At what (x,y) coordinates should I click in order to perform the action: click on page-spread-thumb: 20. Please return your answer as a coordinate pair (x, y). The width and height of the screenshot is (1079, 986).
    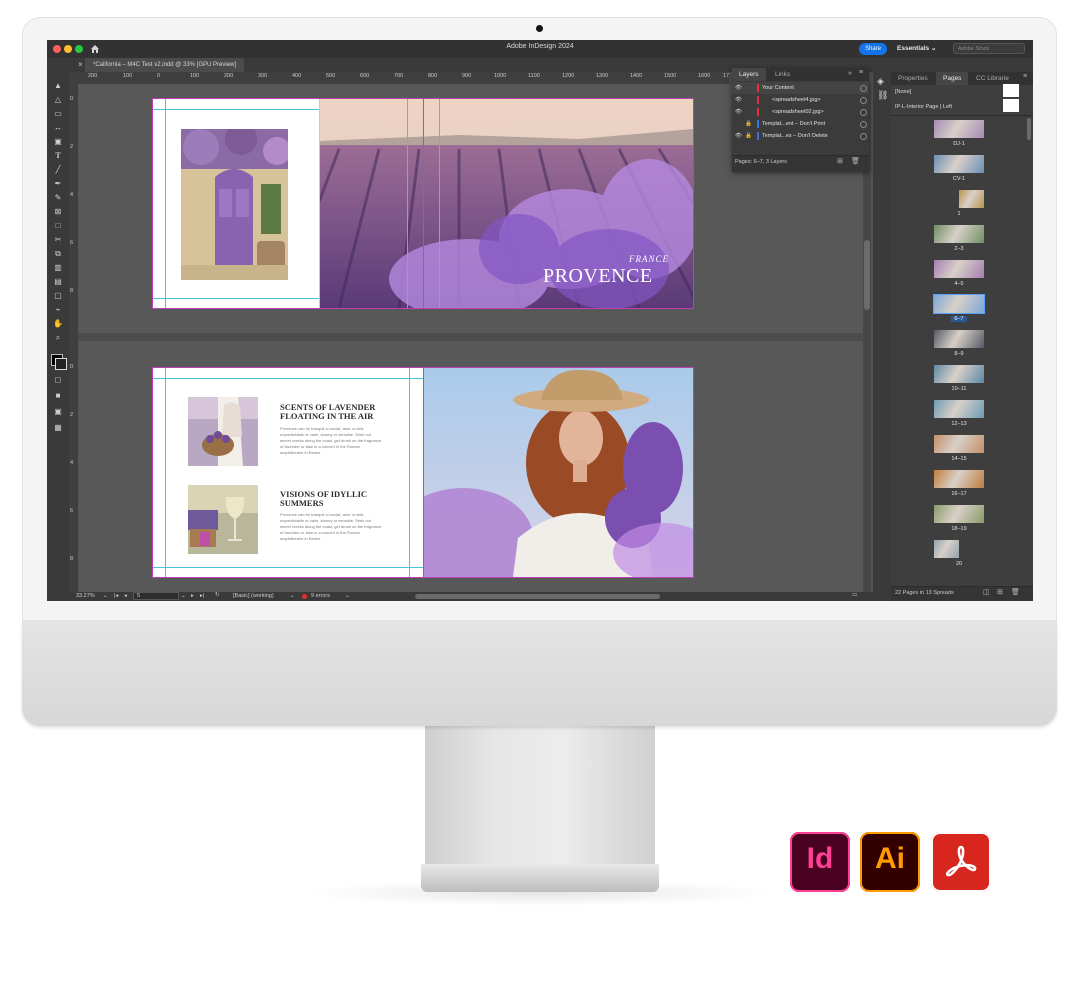
    Looking at the image, I should click on (959, 557).